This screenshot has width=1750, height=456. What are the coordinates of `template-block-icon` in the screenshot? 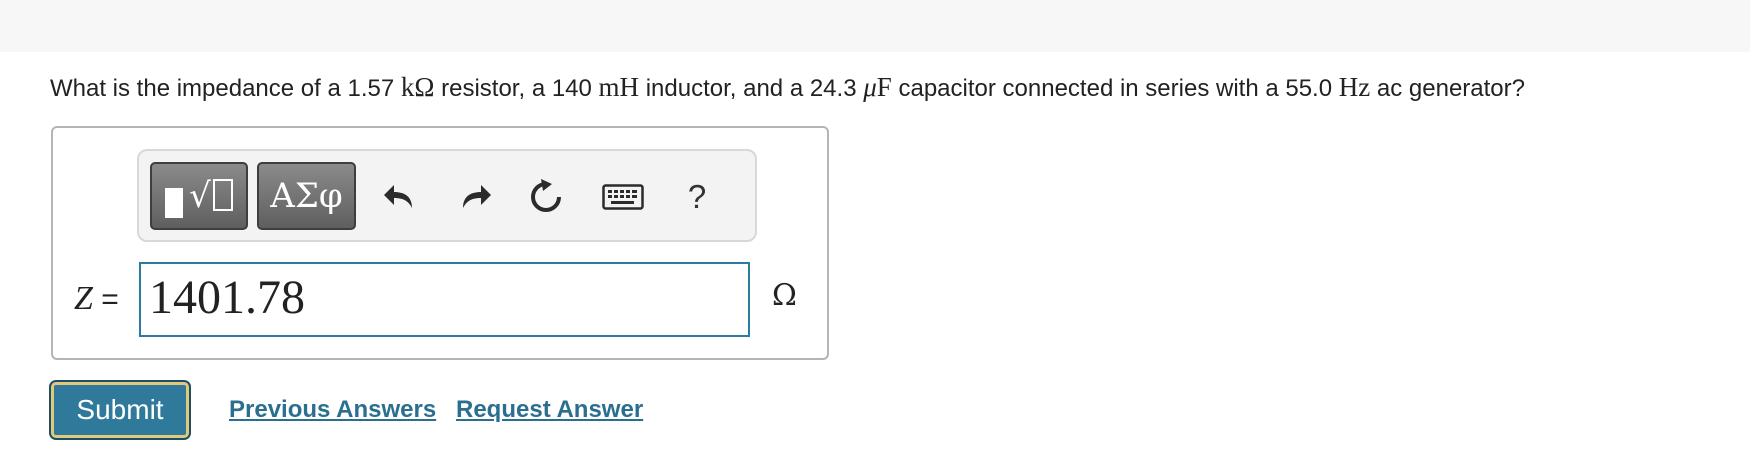 It's located at (174, 203).